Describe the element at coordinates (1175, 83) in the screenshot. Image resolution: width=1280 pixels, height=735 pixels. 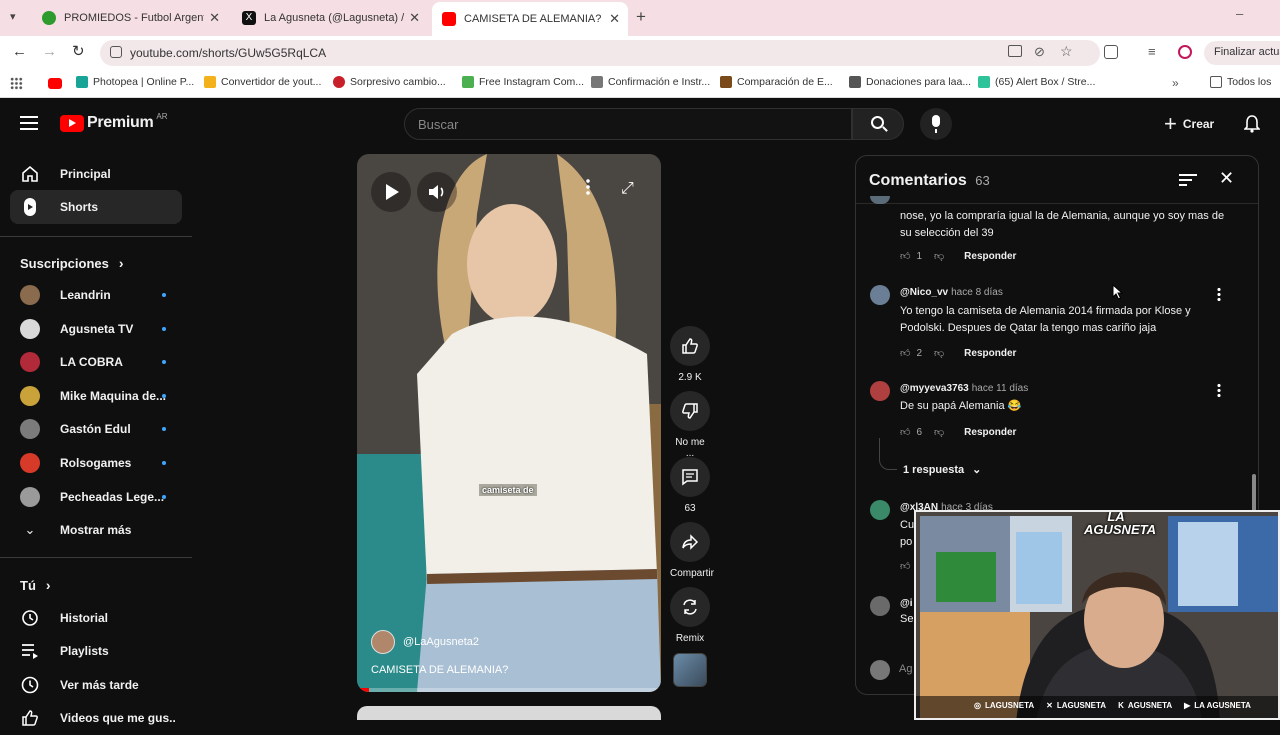
I see `more-bookmarks-icon: »` at that location.